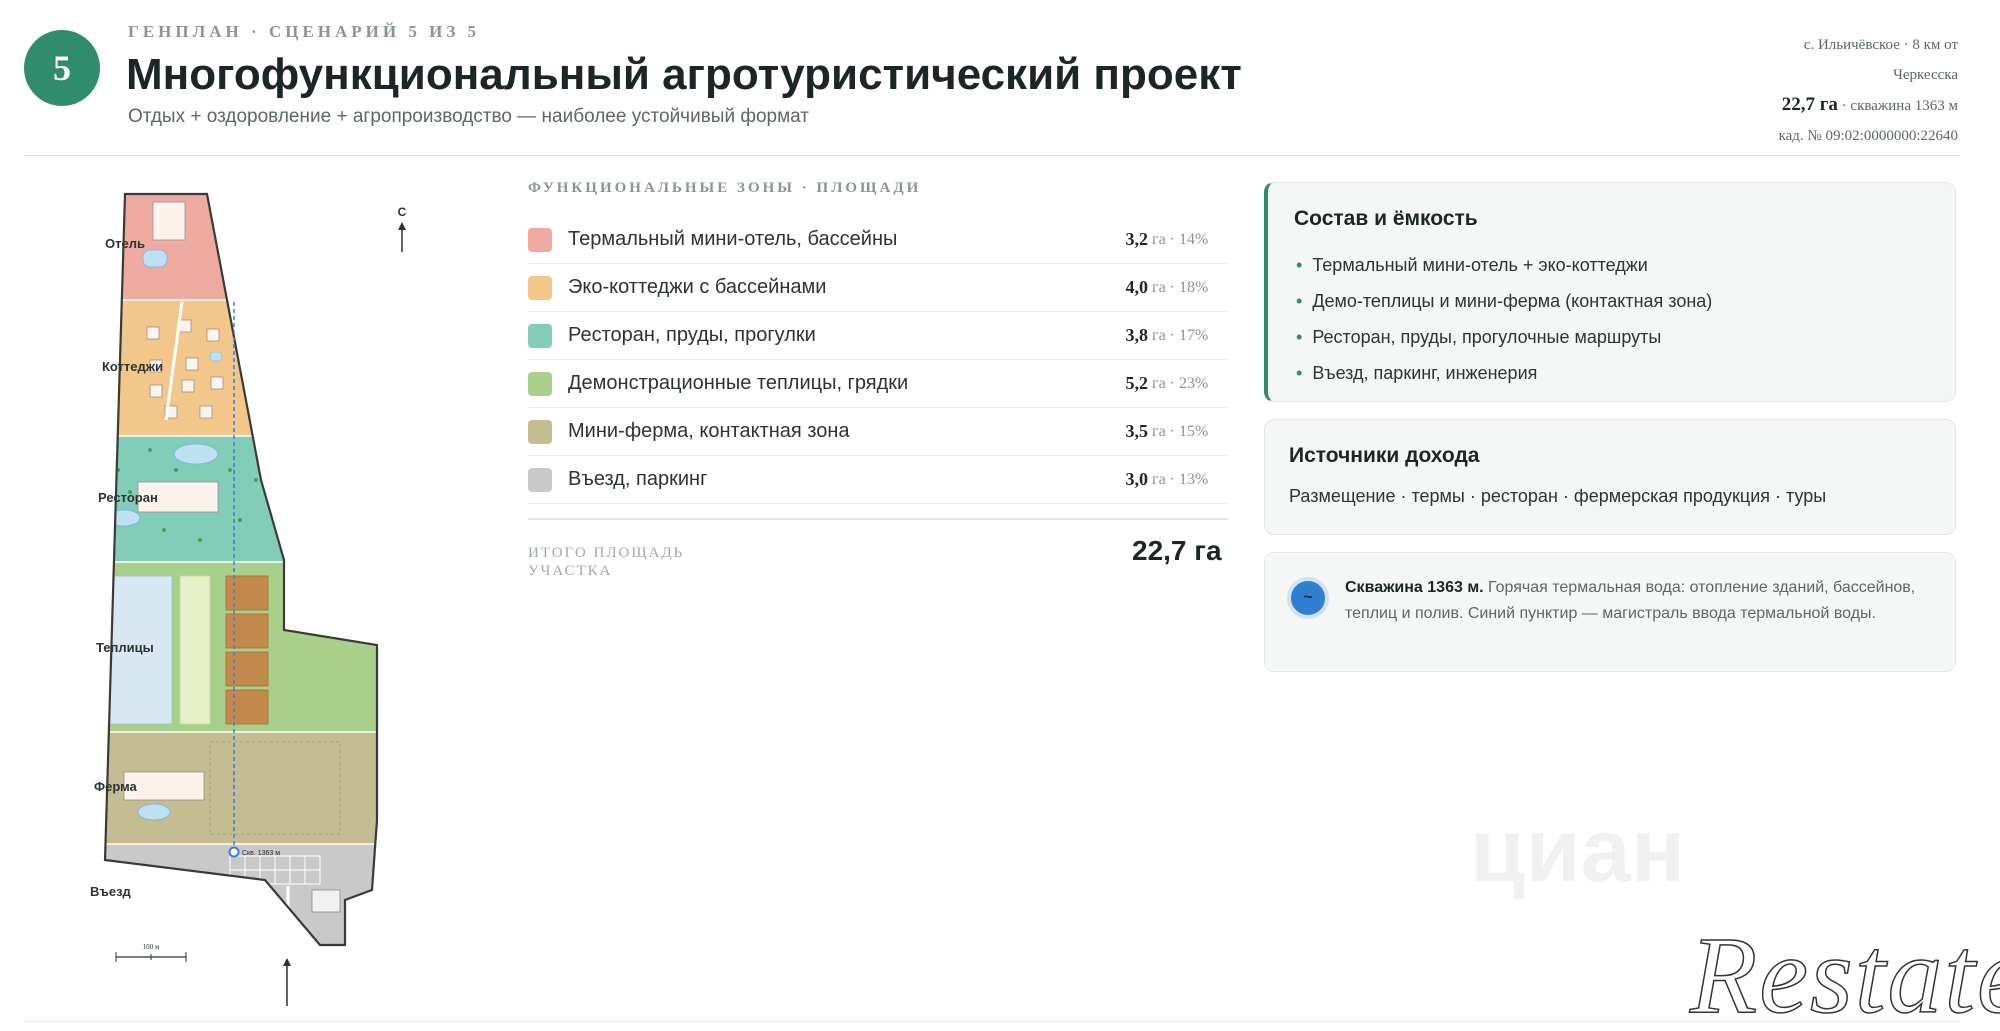 Image resolution: width=2000 pixels, height=1031 pixels. Describe the element at coordinates (1504, 337) in the screenshot. I see `composition-item: Ресторан, пруды, прогулочные маршруты` at that location.